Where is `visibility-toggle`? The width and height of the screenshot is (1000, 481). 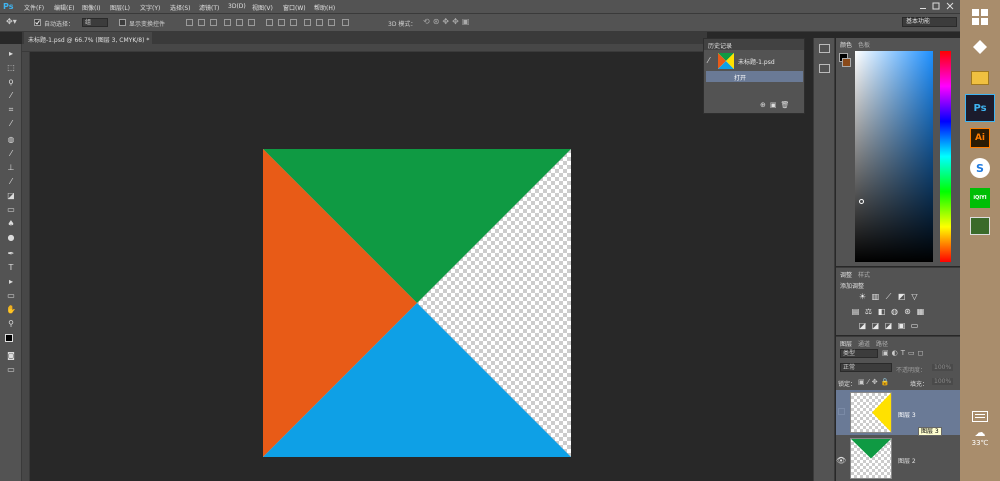
visibility-toggle is located at coordinates (841, 411).